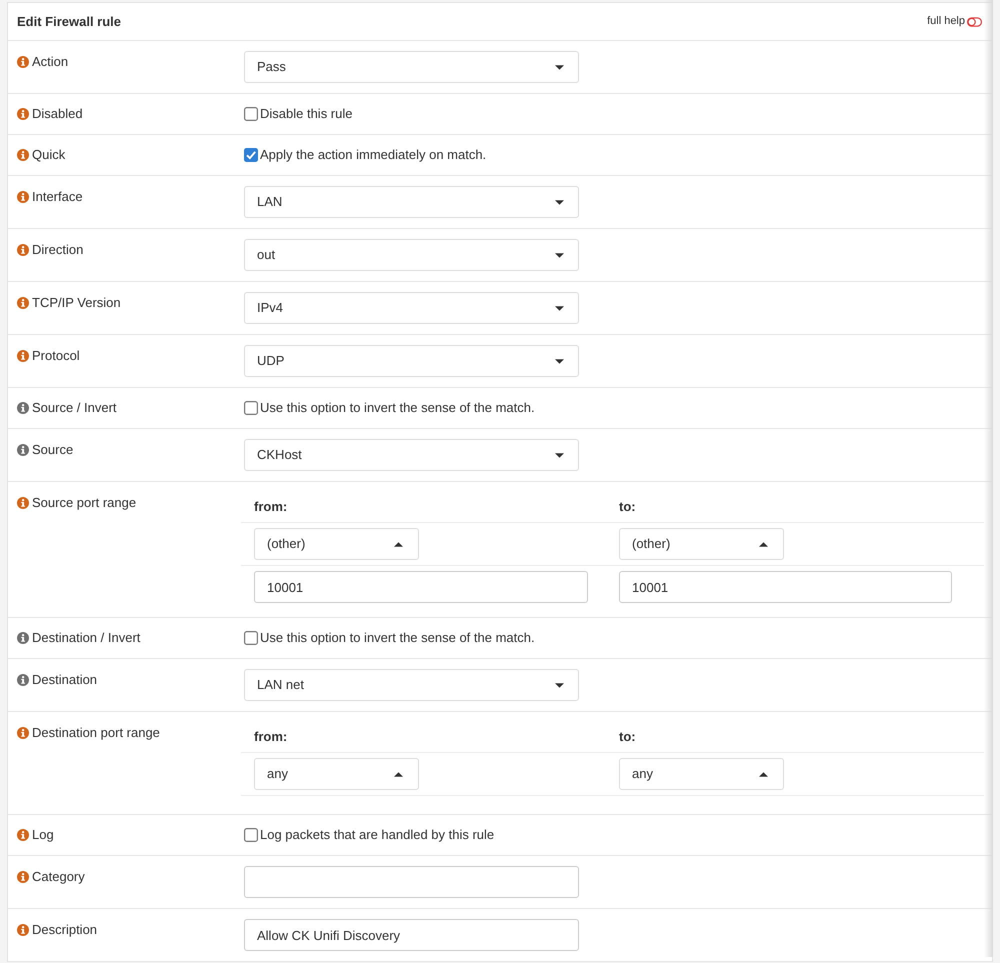 Image resolution: width=1000 pixels, height=963 pixels. Describe the element at coordinates (43, 835) in the screenshot. I see `field-label: Log` at that location.